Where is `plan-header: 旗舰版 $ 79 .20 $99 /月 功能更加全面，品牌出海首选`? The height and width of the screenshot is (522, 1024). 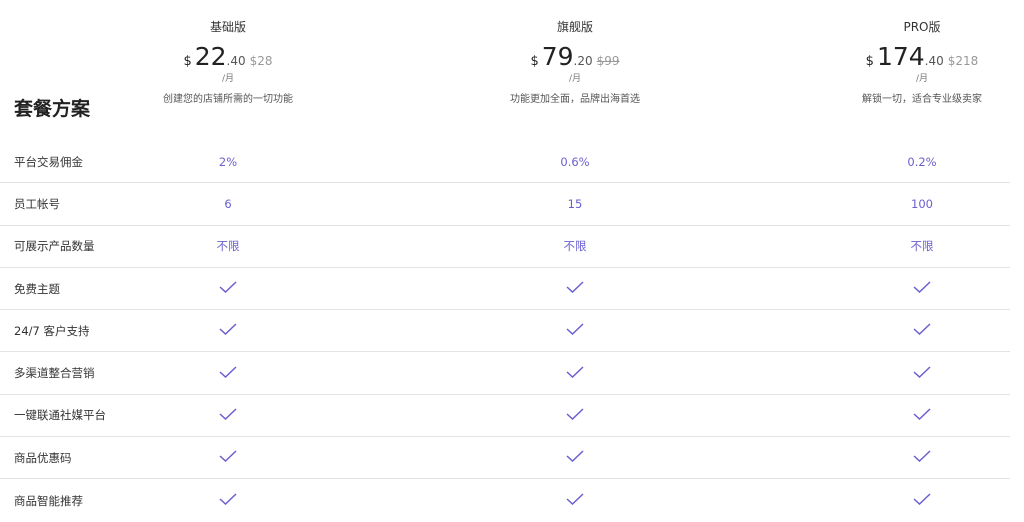
plan-header: 旗舰版 $ 79 .20 $99 /月 功能更加全面，品牌出海首选 is located at coordinates (575, 61).